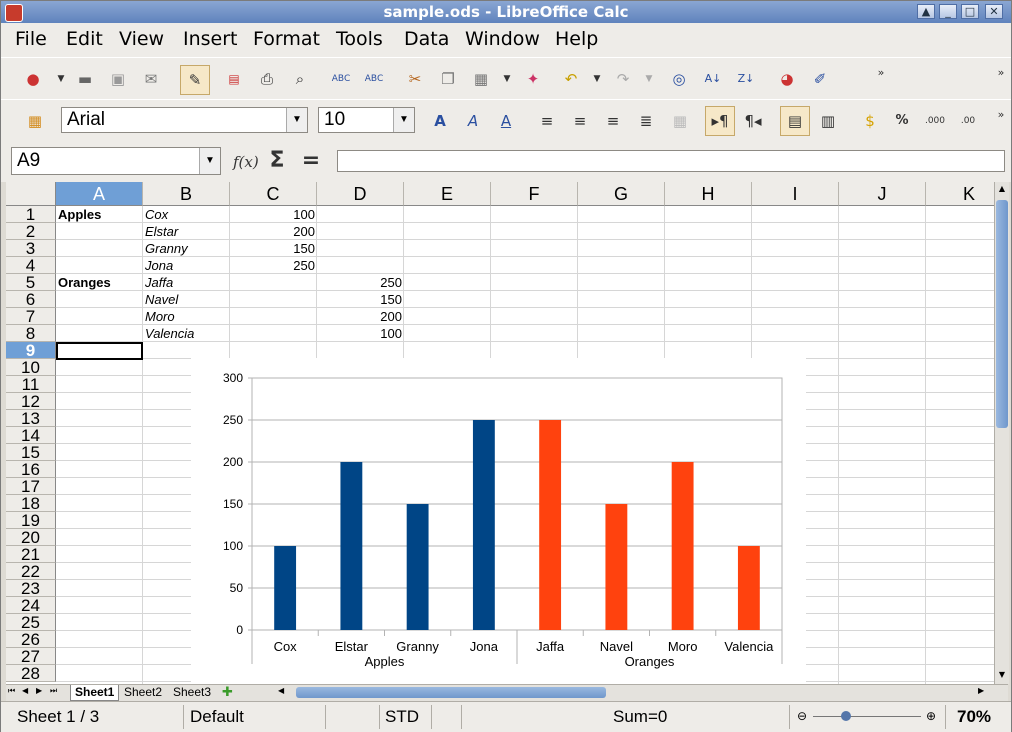  Describe the element at coordinates (273, 214) in the screenshot. I see `cell-c1: 100` at that location.